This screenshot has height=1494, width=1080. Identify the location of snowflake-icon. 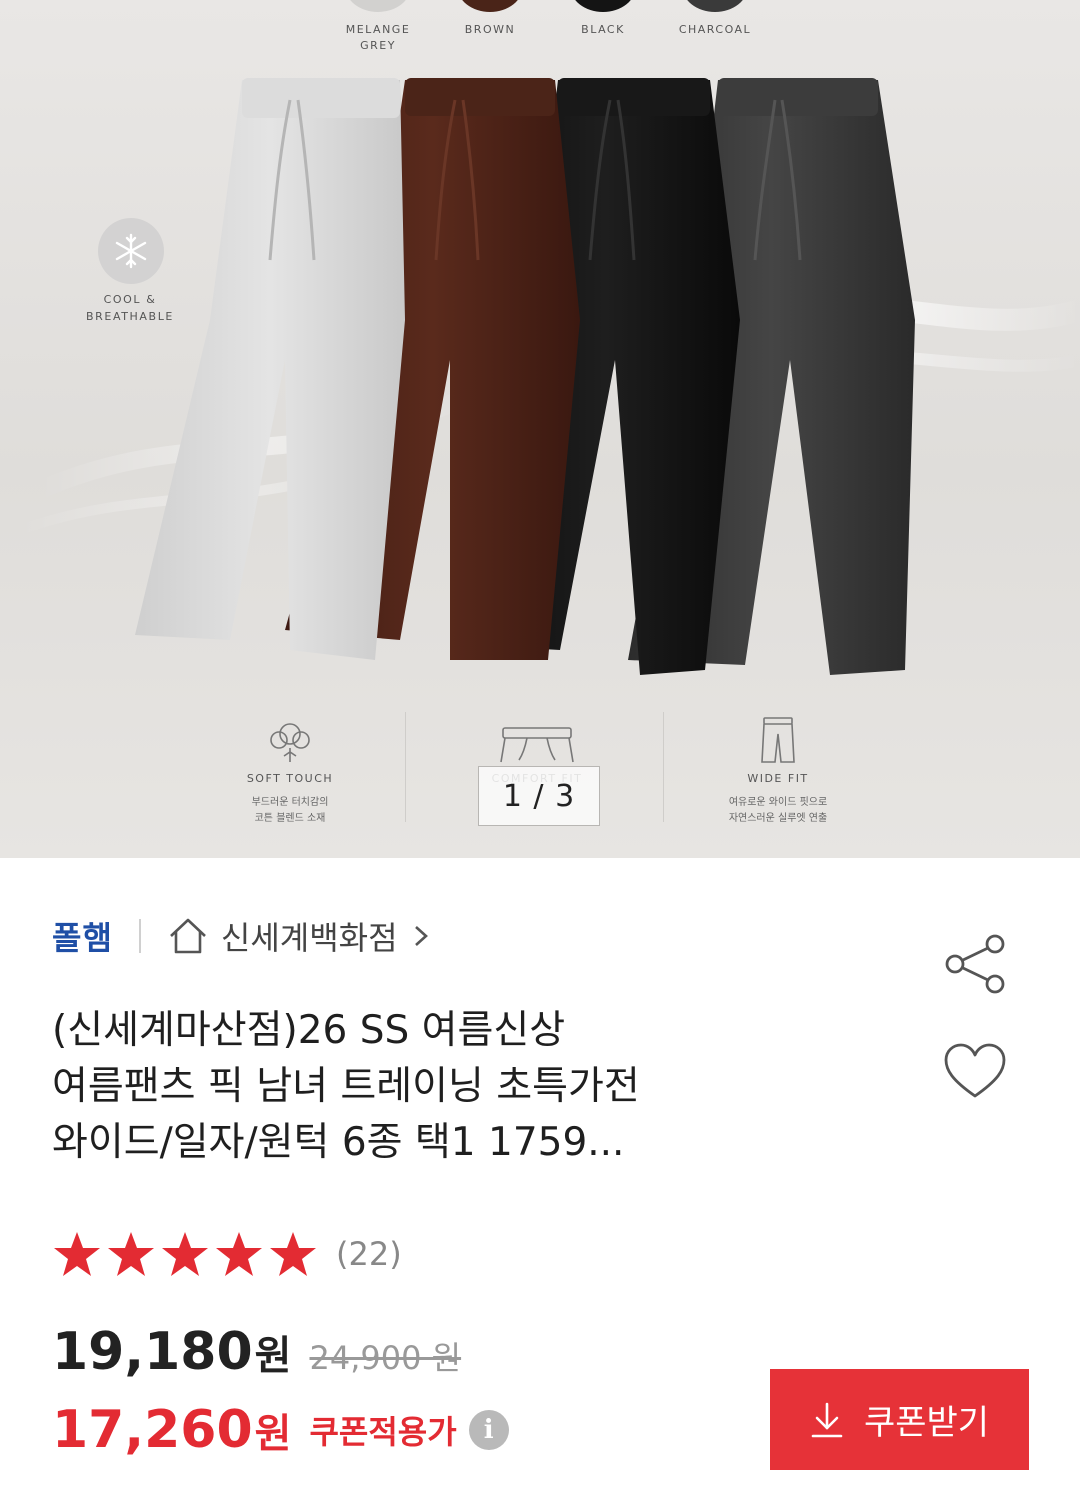
(131, 251).